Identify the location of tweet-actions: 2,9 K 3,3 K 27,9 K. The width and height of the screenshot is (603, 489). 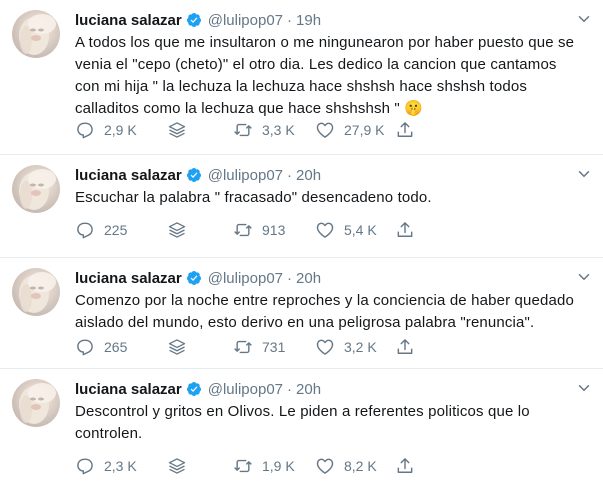
(245, 130).